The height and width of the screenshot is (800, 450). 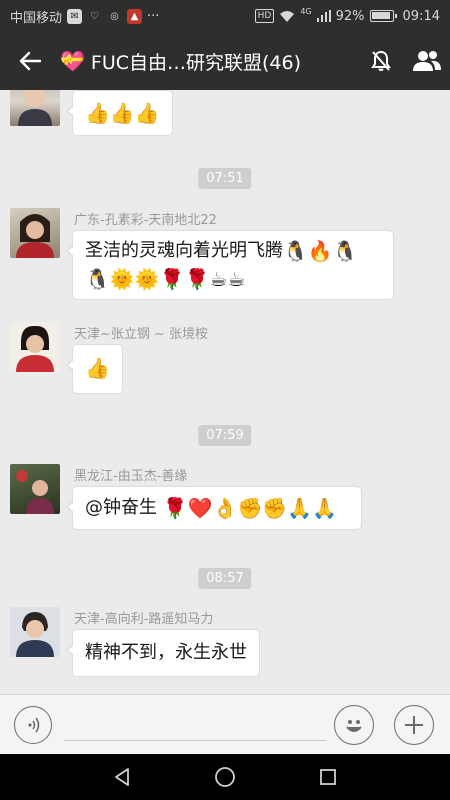 What do you see at coordinates (350, 16) in the screenshot?
I see `battery-percent: 92%` at bounding box center [350, 16].